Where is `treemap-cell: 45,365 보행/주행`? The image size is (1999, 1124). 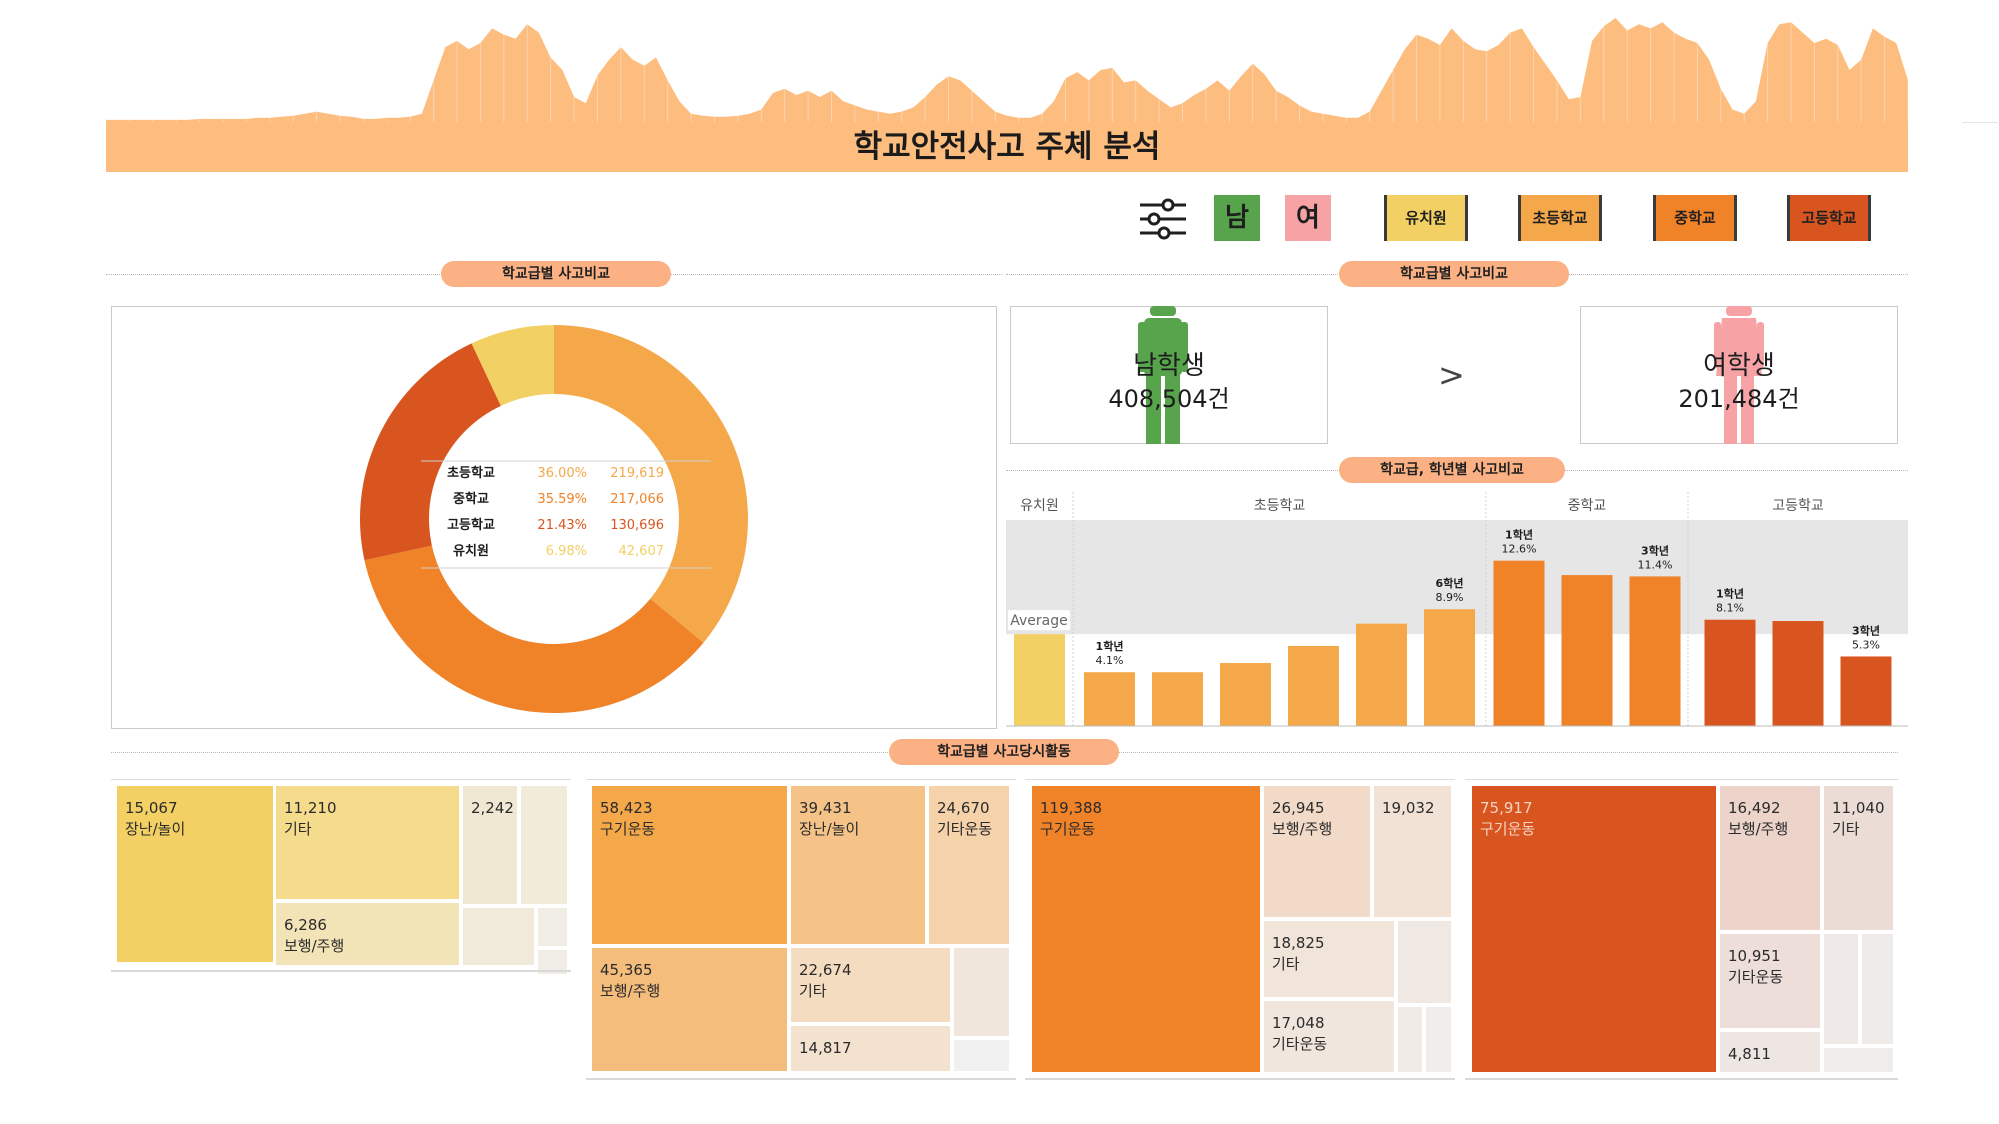
treemap-cell: 45,365 보행/주행 is located at coordinates (689, 1009).